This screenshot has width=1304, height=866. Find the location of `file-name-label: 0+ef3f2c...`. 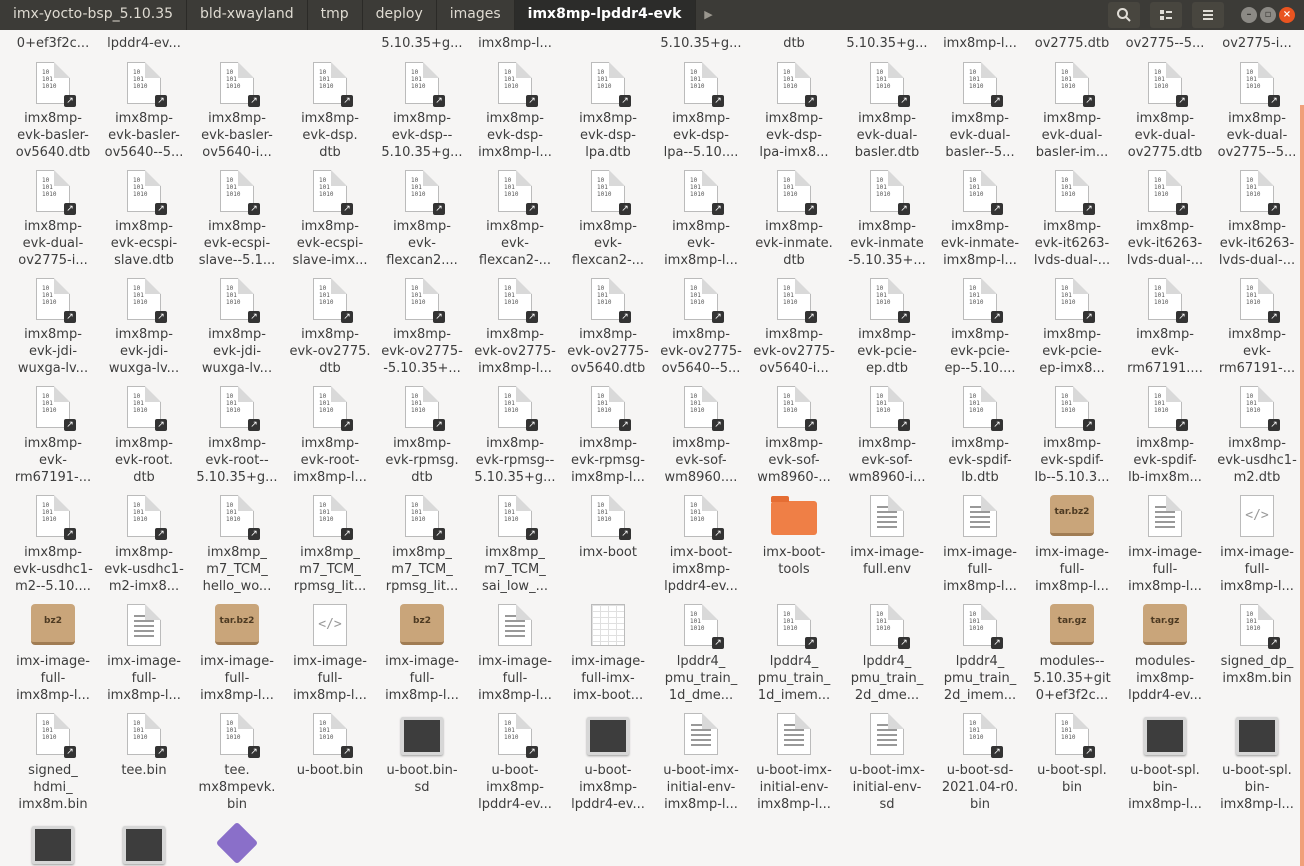

file-name-label: 0+ef3f2c... is located at coordinates (53, 43).